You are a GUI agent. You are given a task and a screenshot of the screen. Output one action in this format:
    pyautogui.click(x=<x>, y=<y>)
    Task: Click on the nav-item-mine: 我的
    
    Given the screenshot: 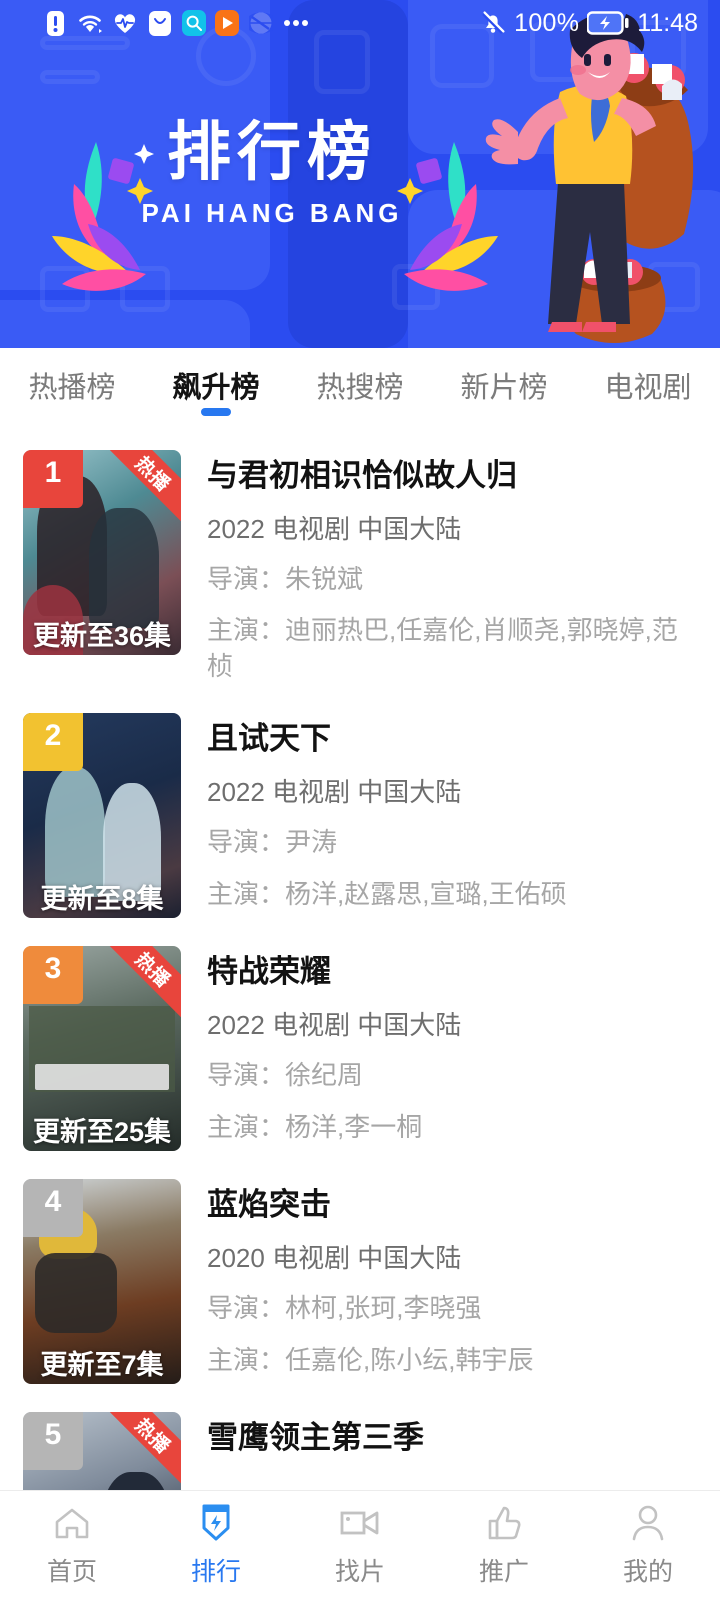 What is the action you would take?
    pyautogui.click(x=648, y=1545)
    